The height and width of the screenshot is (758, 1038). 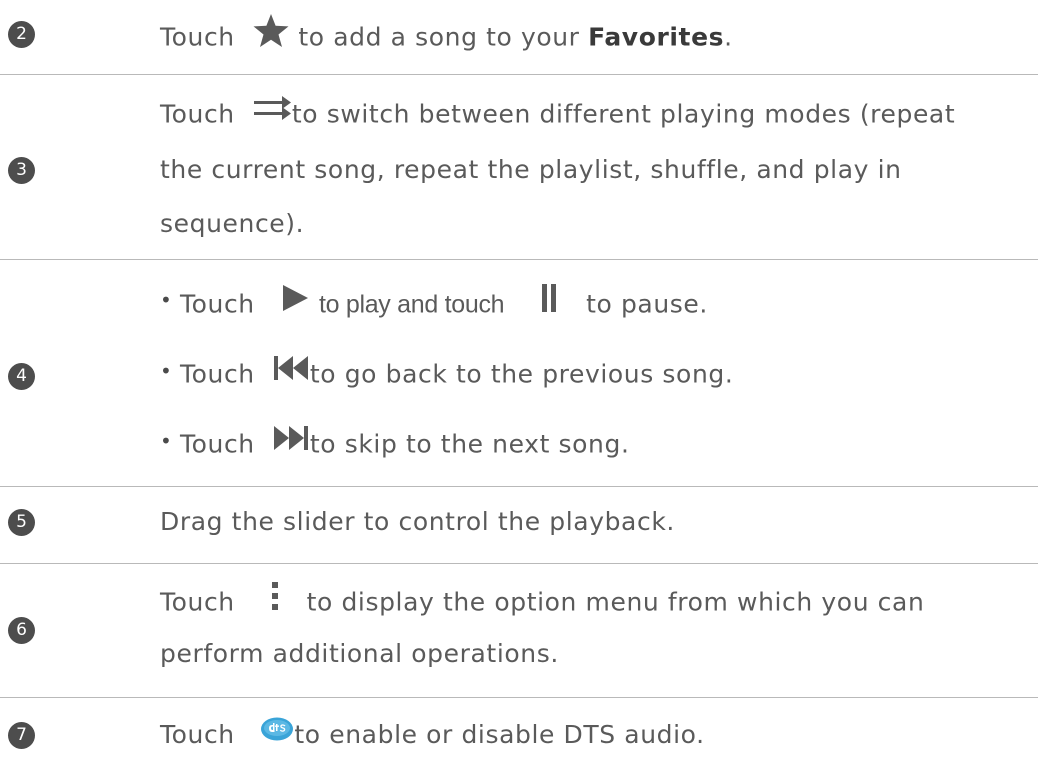 I want to click on step-4-bullet-2: Touch to go back to the previous song., so click(x=456, y=375).